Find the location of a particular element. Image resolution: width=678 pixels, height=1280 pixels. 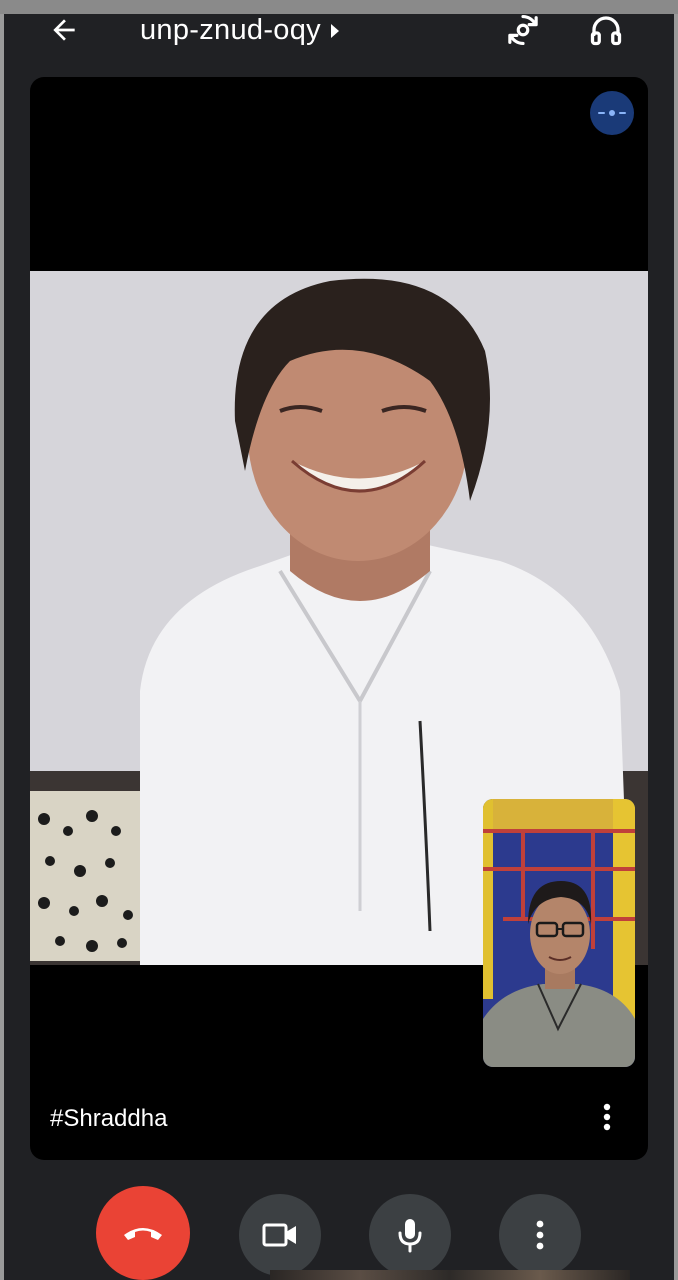

meeting-code-button: unp-znud-oqy is located at coordinates (239, 30).